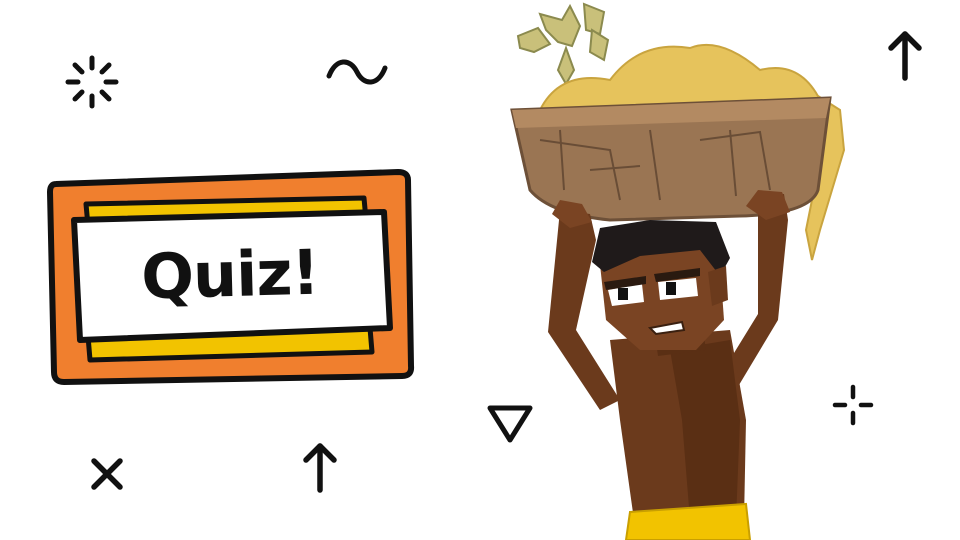  What do you see at coordinates (230, 274) in the screenshot?
I see `quiz-title: Quiz!` at bounding box center [230, 274].